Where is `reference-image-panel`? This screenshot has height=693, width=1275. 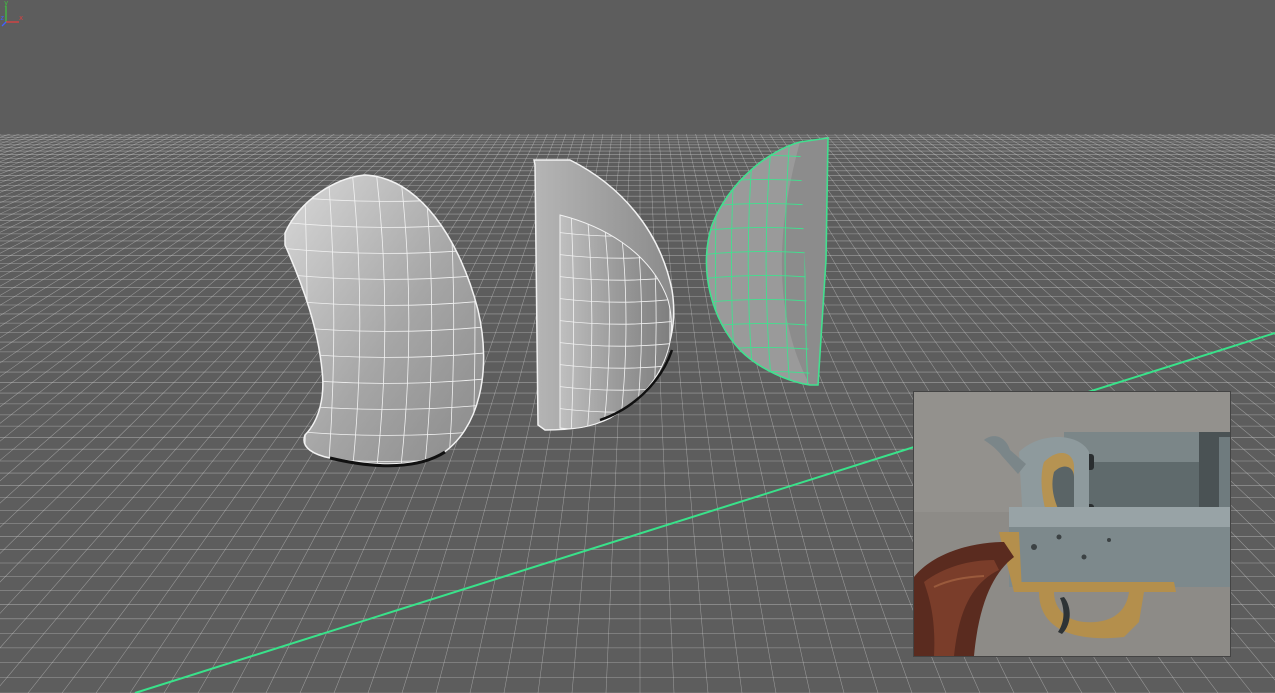 reference-image-panel is located at coordinates (1072, 524).